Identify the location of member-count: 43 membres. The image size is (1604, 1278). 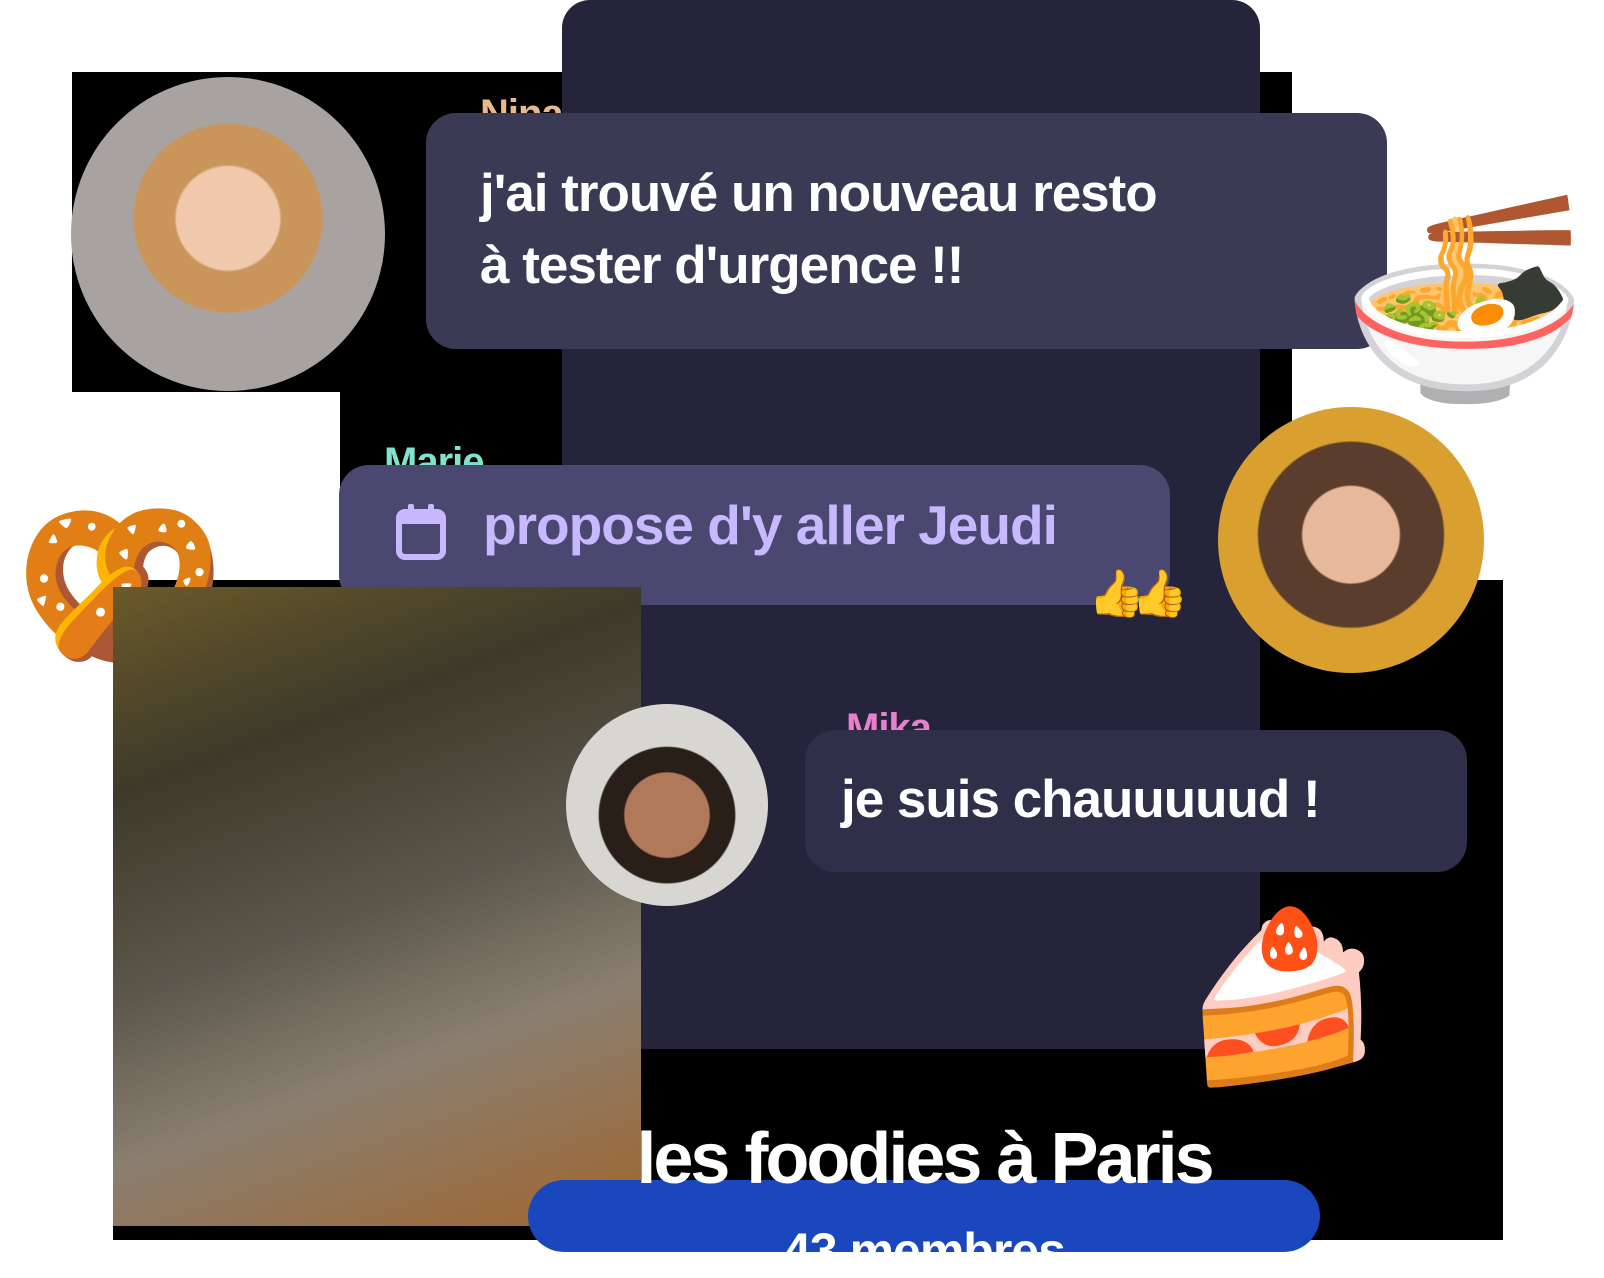
(924, 1250).